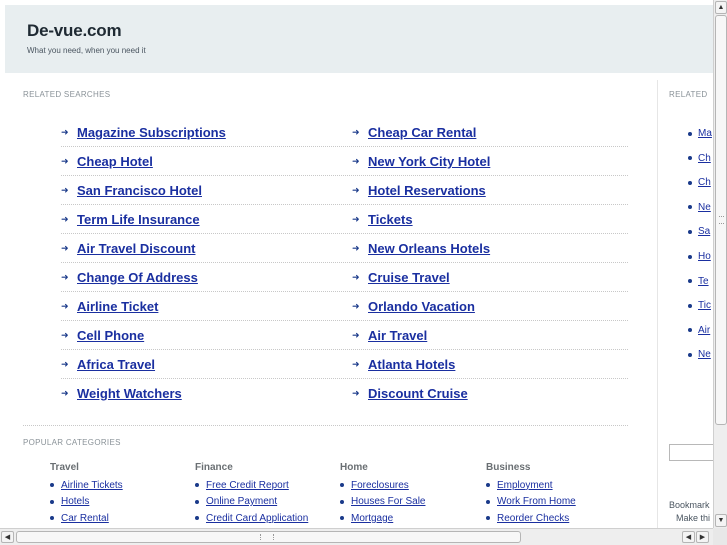  Describe the element at coordinates (116, 364) in the screenshot. I see `related-search-link: Africa Travel` at that location.